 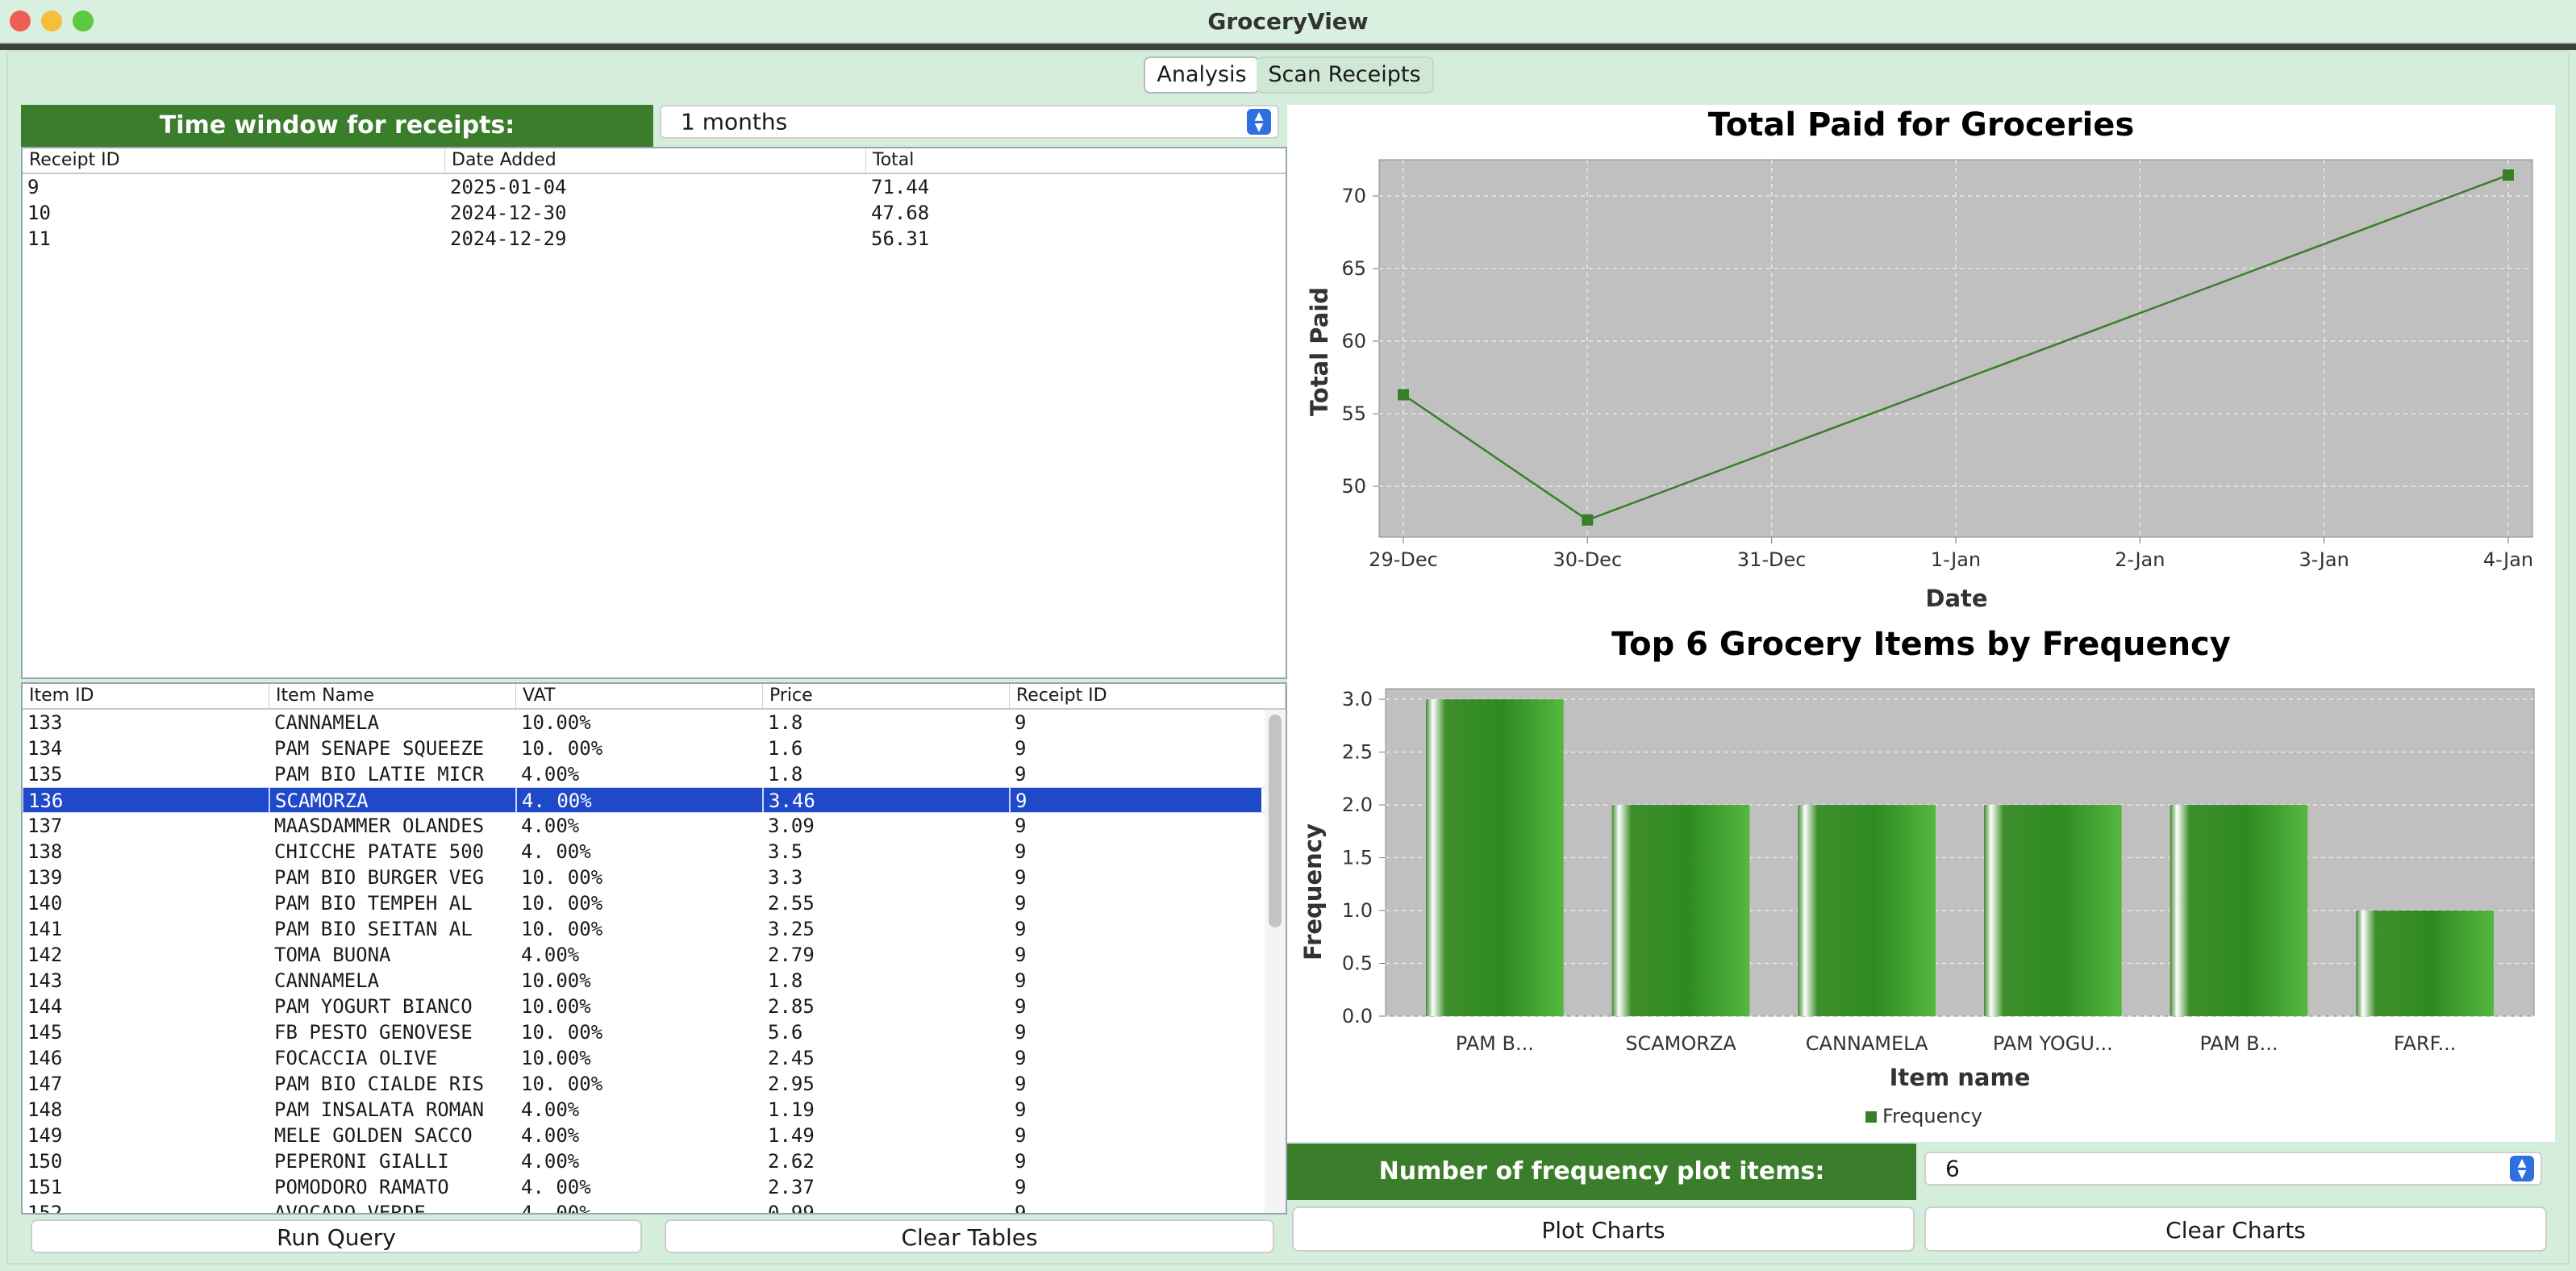 I want to click on table-row: 141 PAM BIO SEITAN AL 10. 00% 3.25 9, so click(x=642, y=929).